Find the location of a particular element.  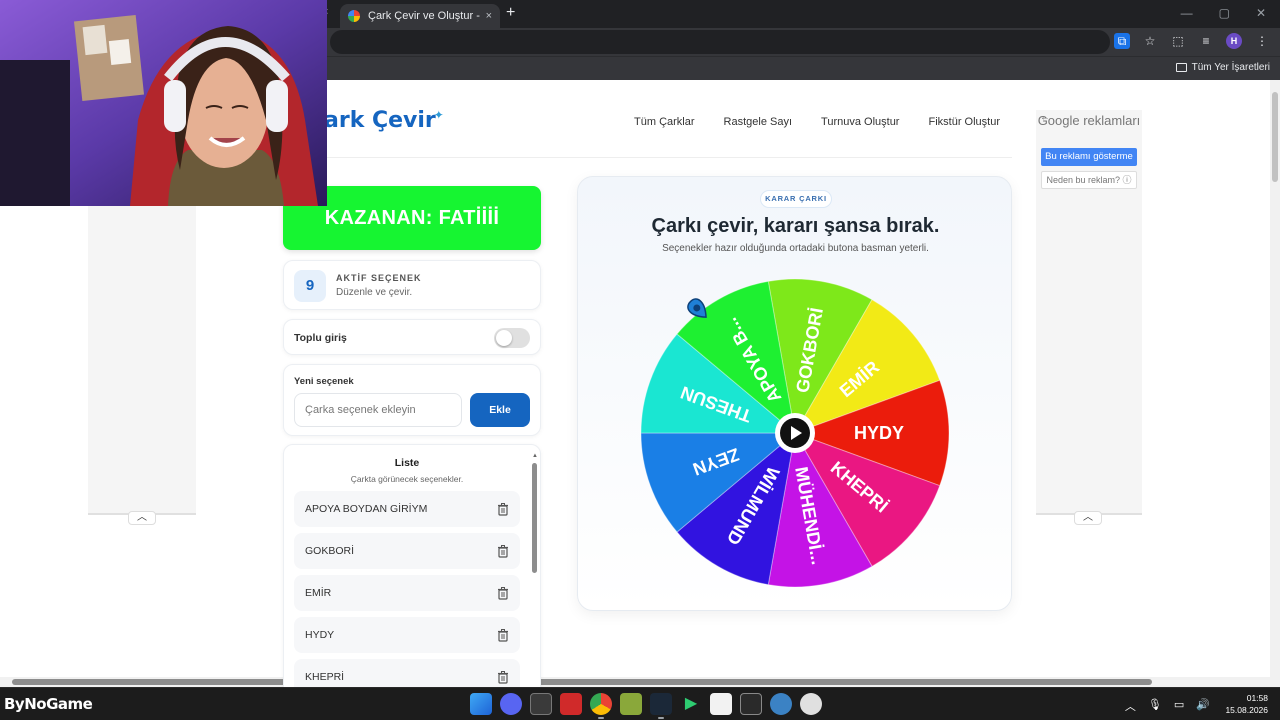

system-tray: ︿ 🎙 ▭ 🔊 is located at coordinates (1167, 706).